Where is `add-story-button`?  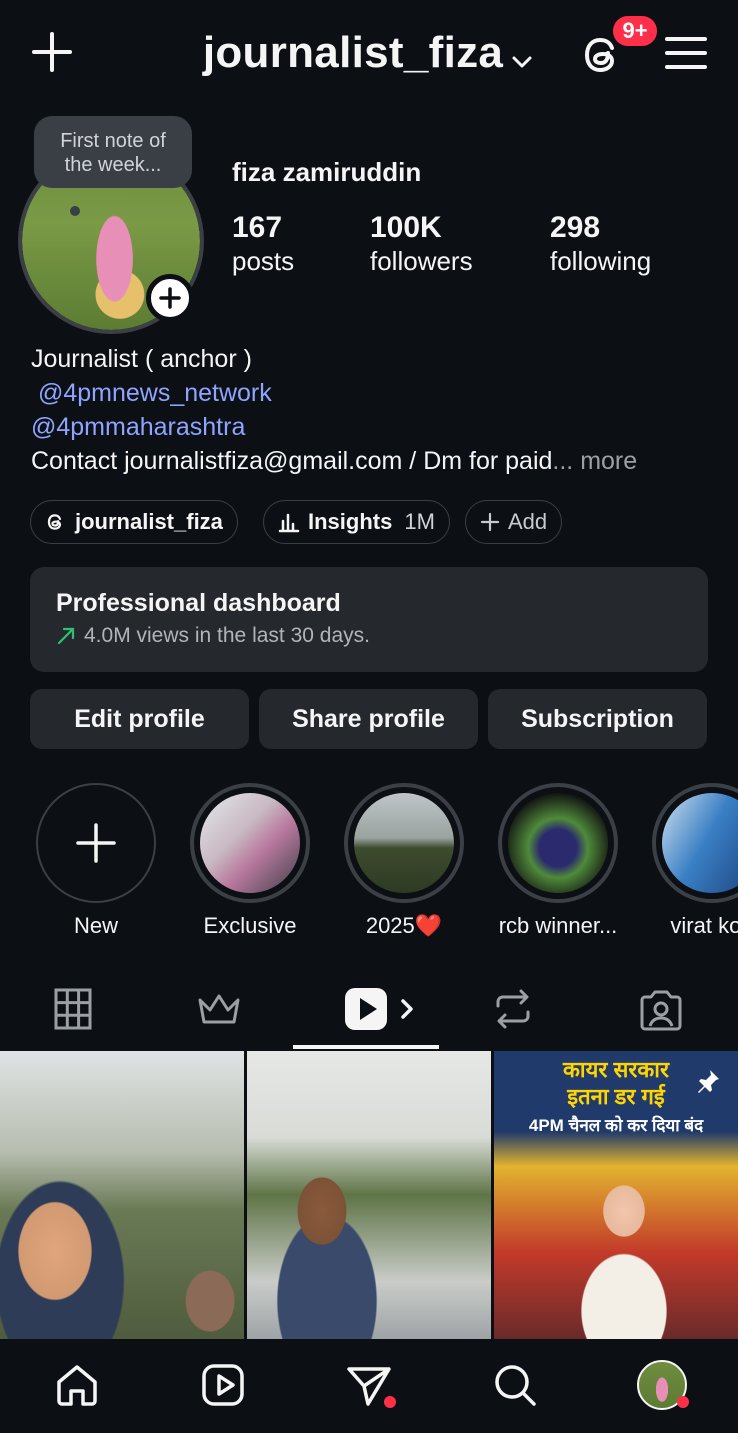 add-story-button is located at coordinates (170, 298).